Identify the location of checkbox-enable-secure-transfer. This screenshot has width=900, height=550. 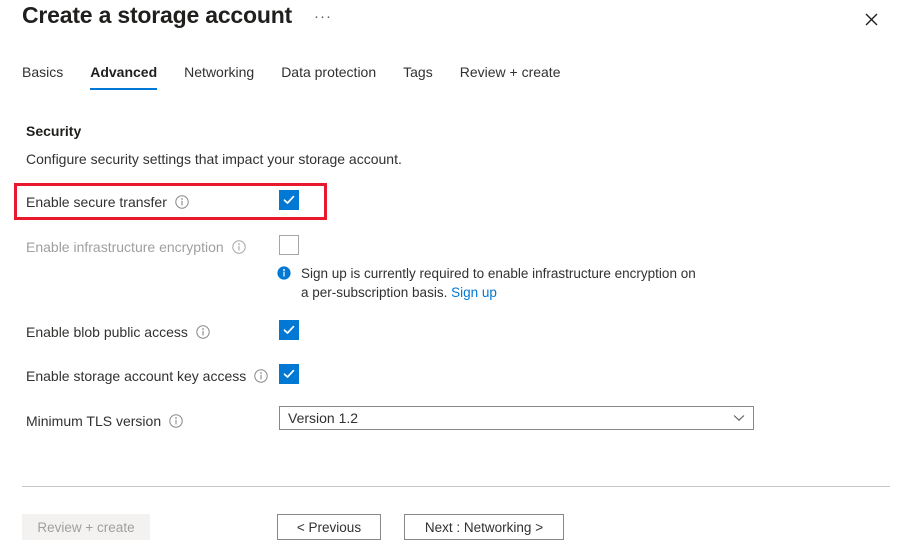
(289, 200).